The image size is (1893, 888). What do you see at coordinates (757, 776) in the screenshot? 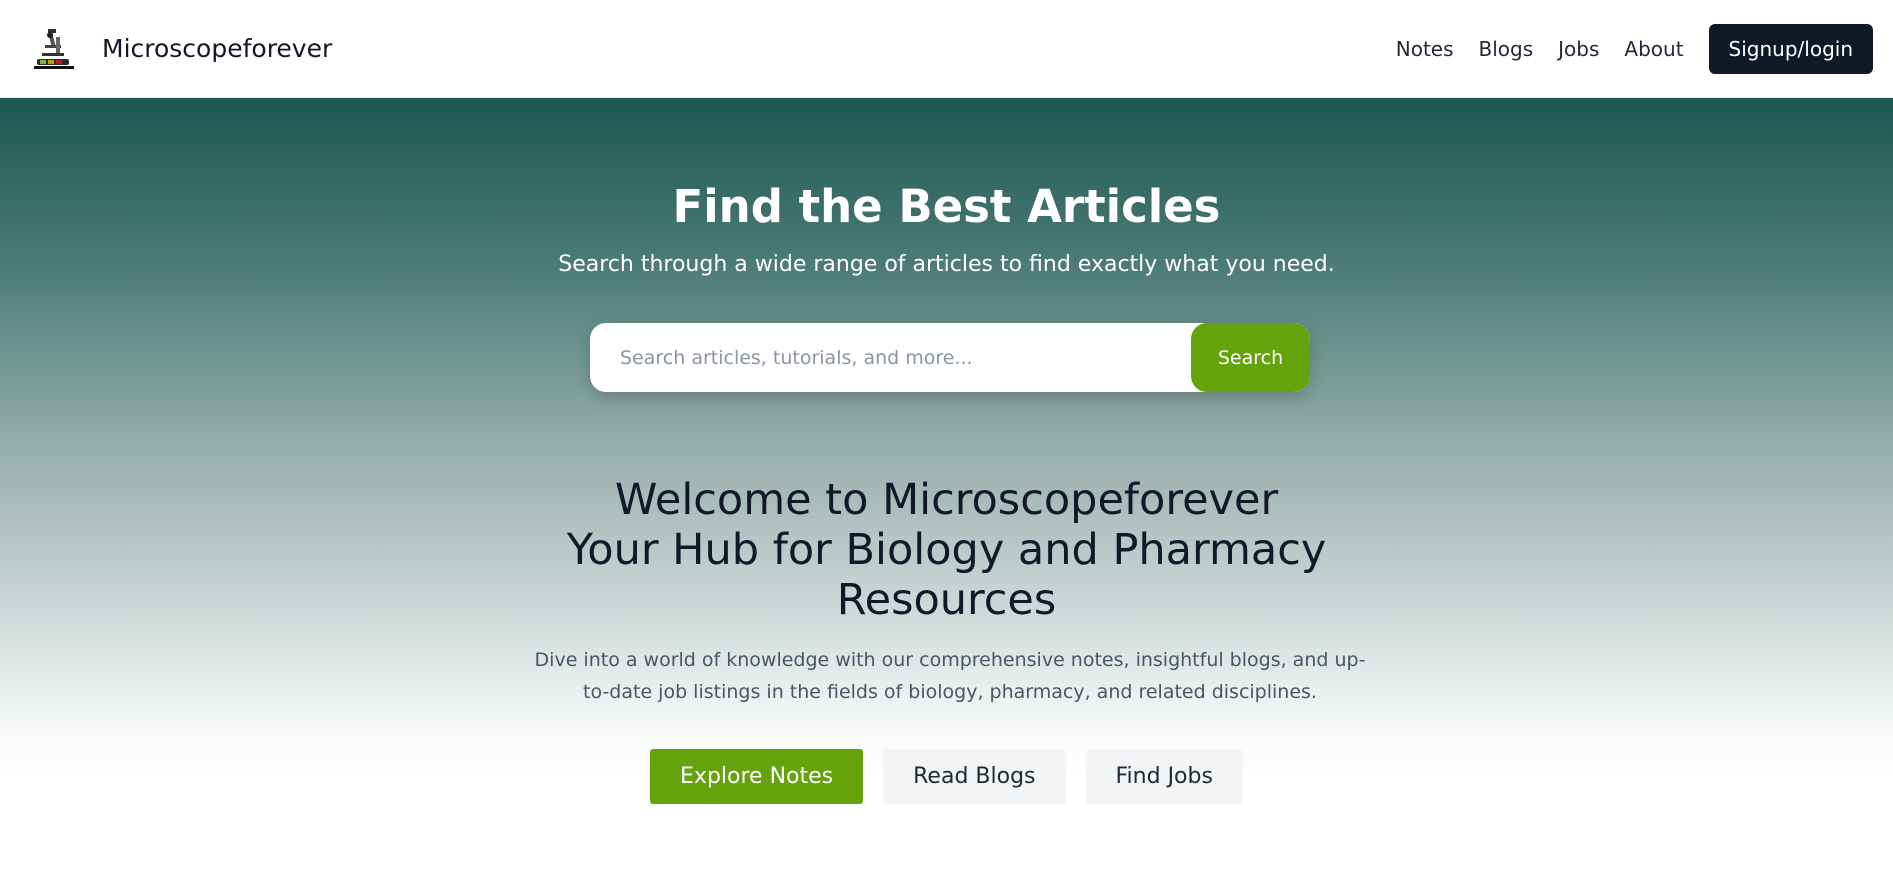
I see `explore-notes-button: Explore Notes` at bounding box center [757, 776].